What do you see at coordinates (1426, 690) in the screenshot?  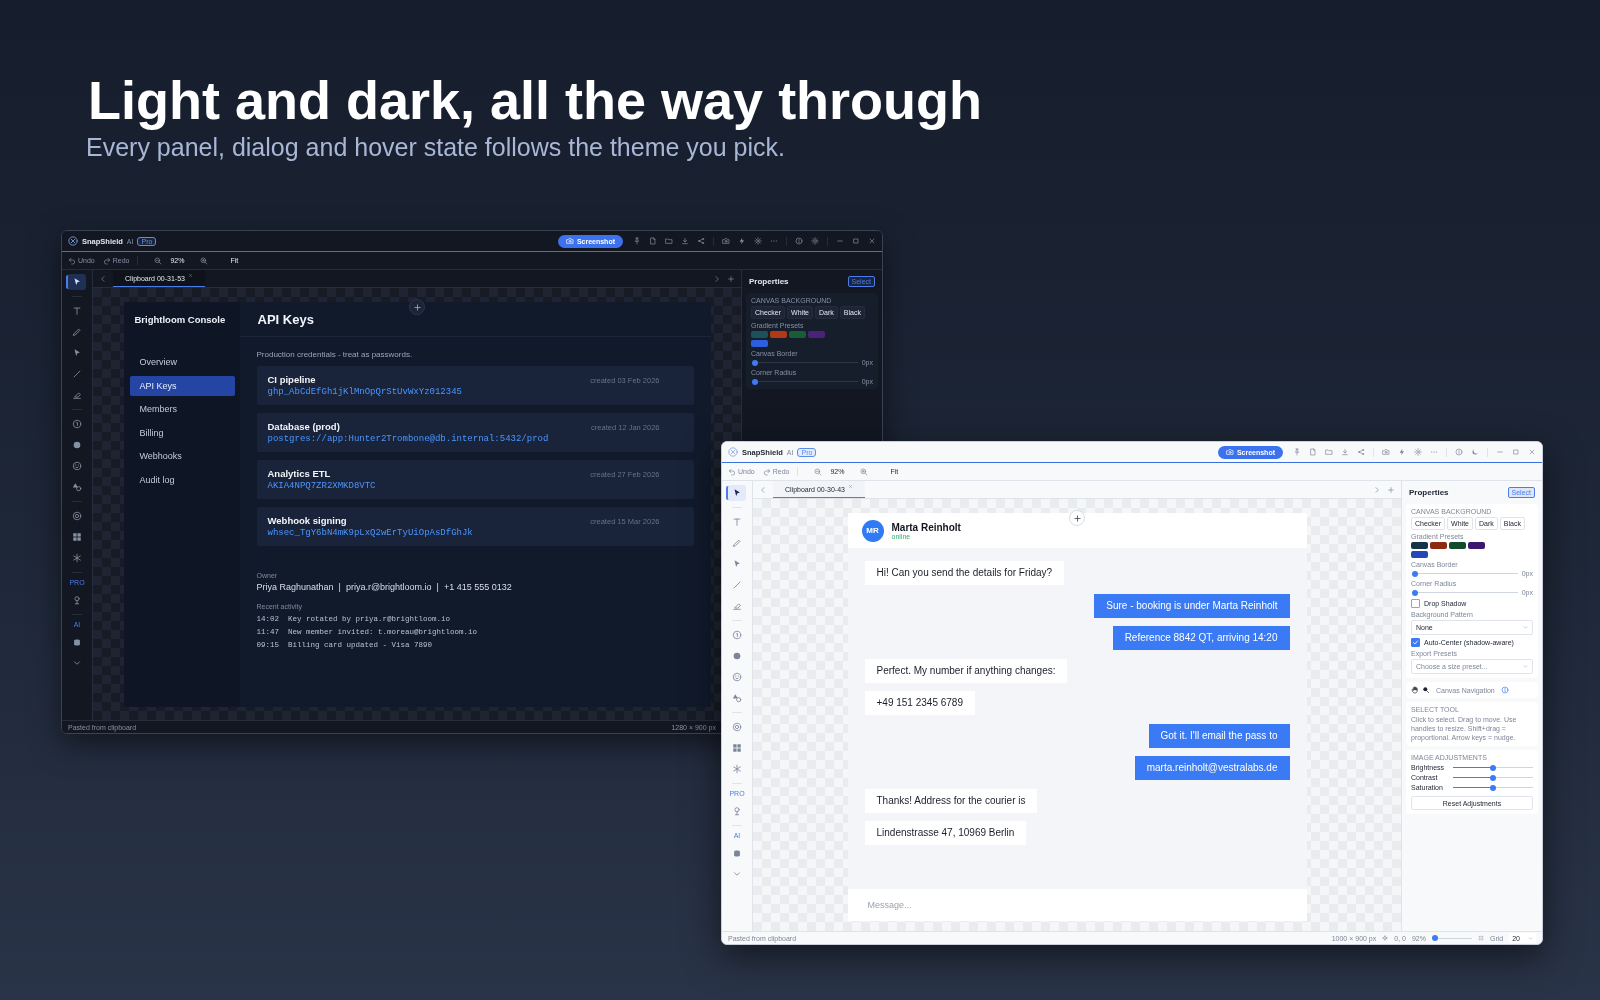 I see `magnifier-icon` at bounding box center [1426, 690].